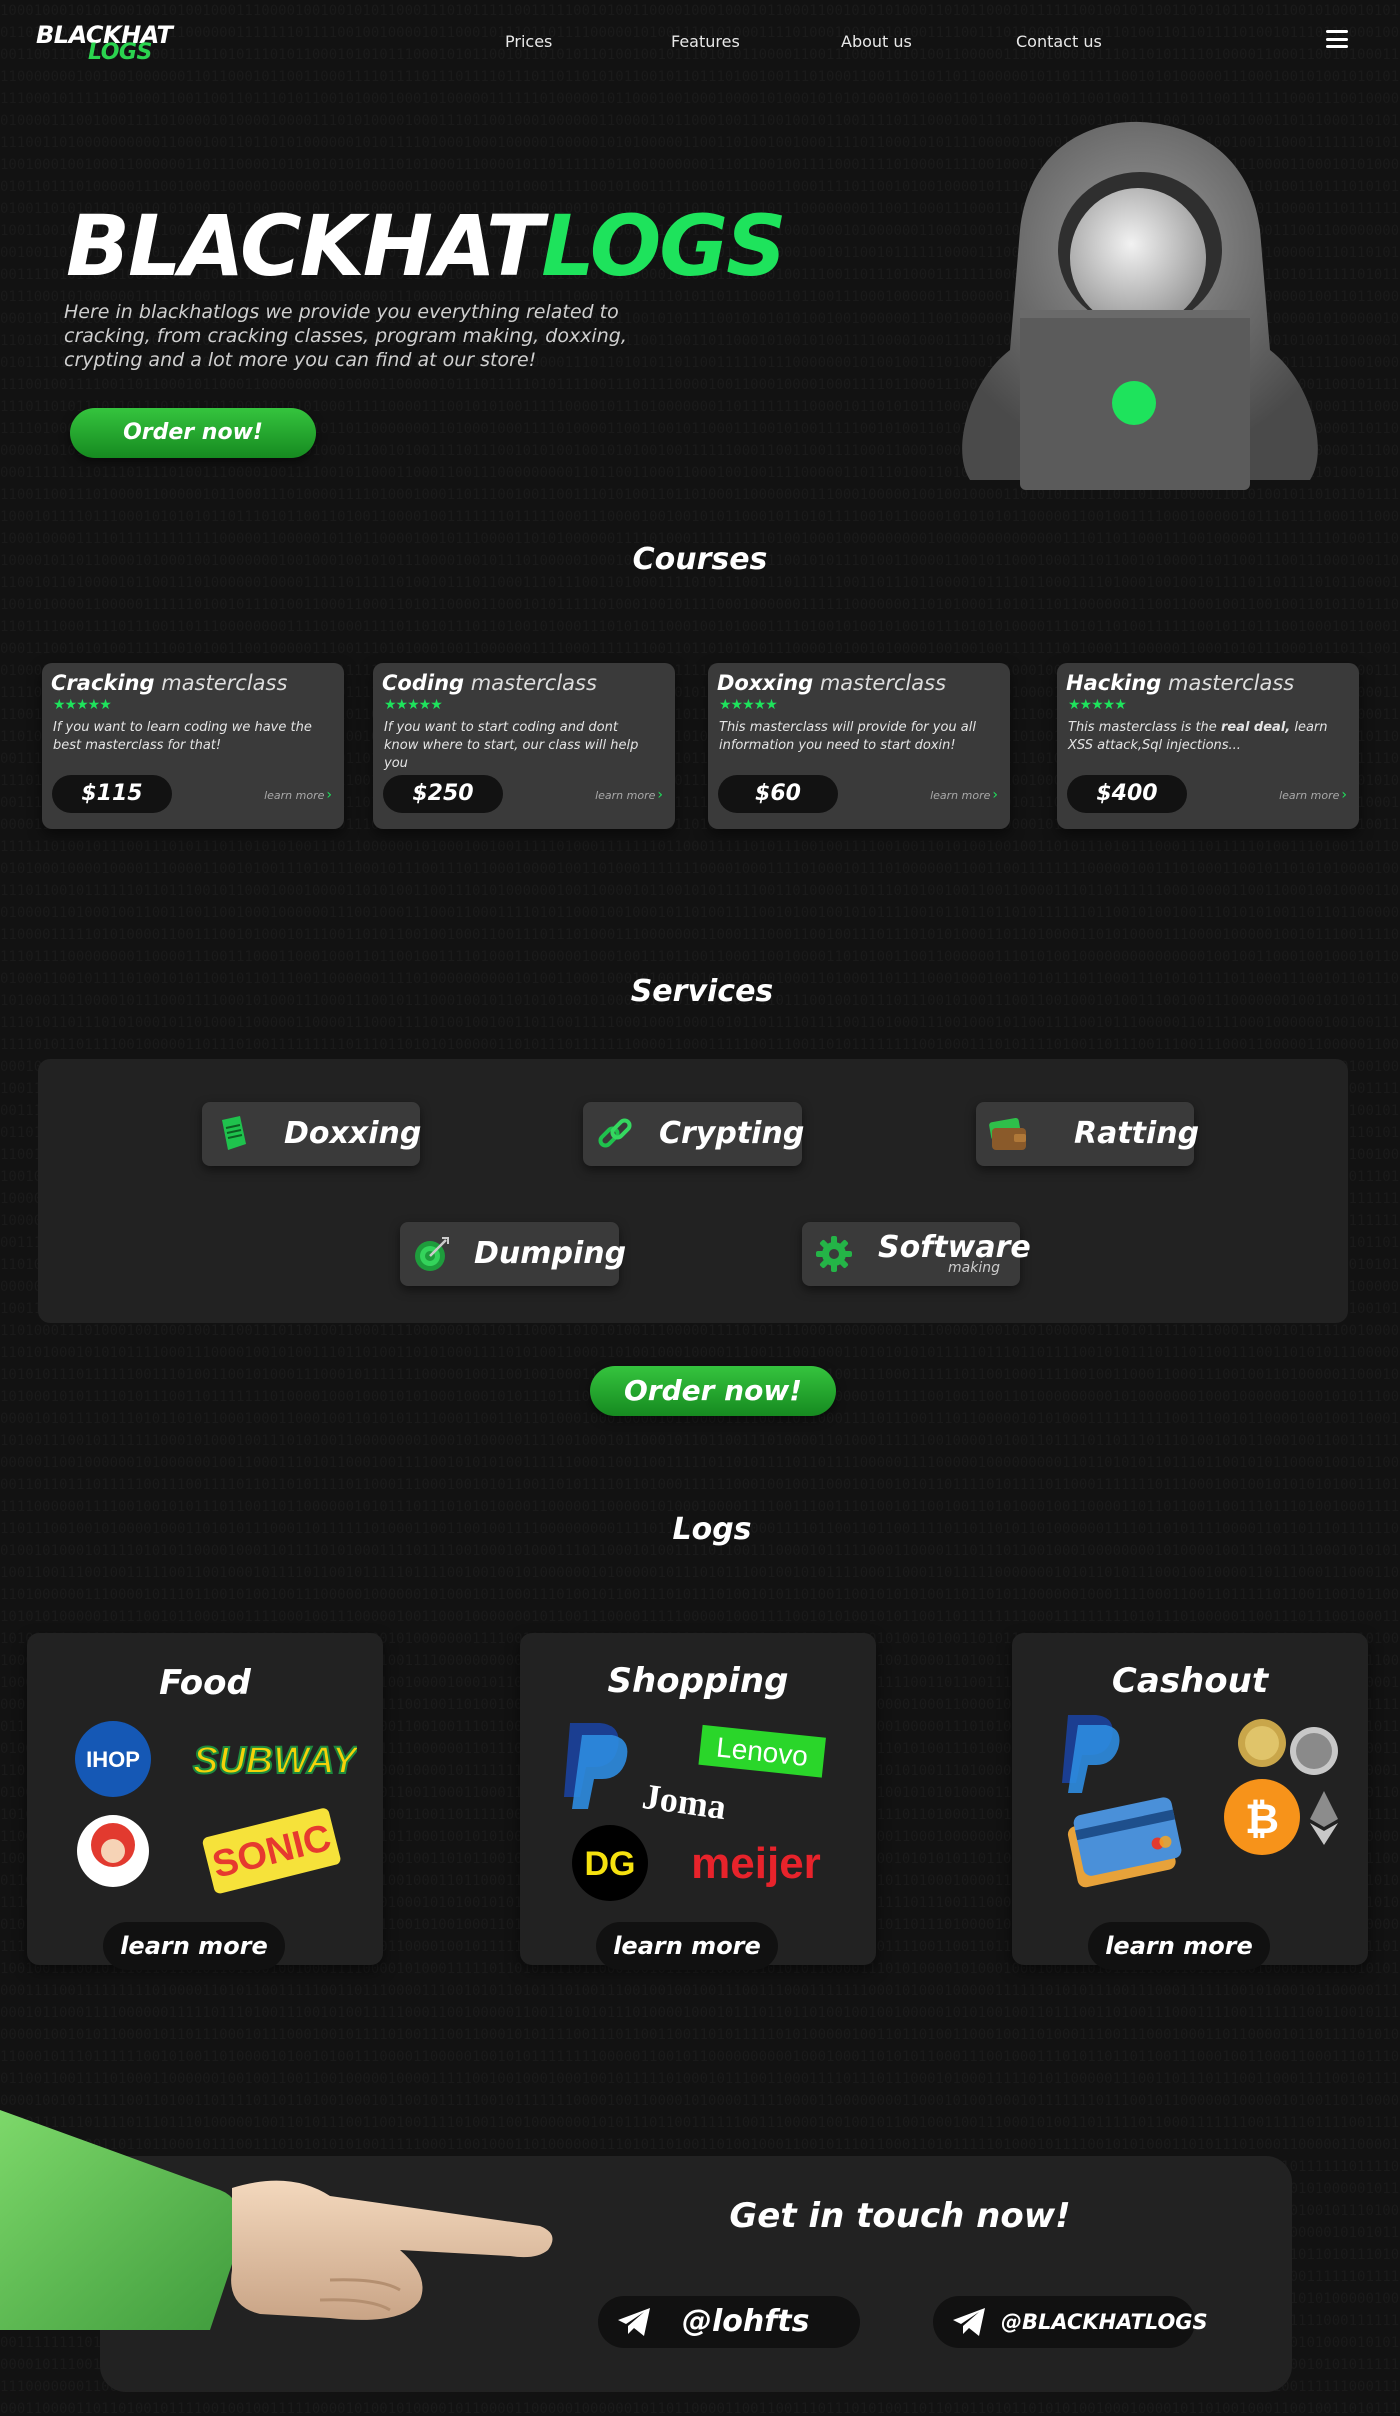 The image size is (1400, 2416). Describe the element at coordinates (756, 1863) in the screenshot. I see `svg-text: meijer` at that location.